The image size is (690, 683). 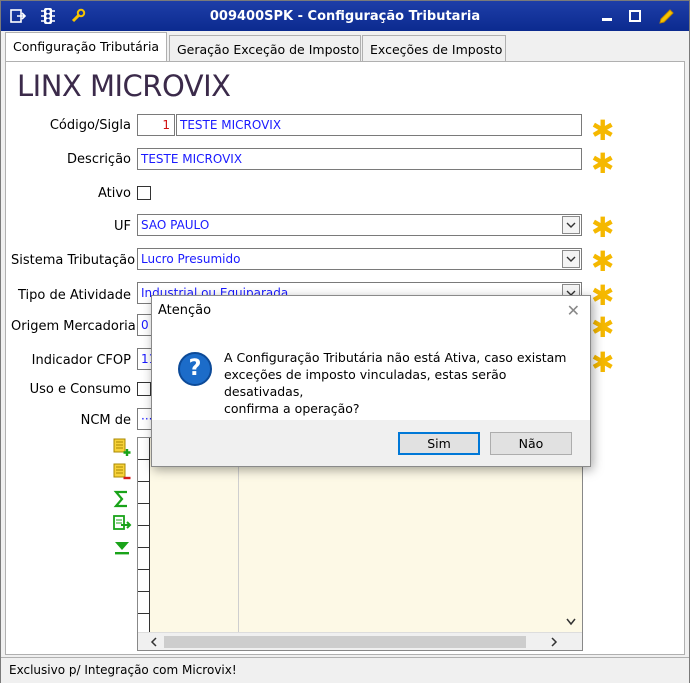 What do you see at coordinates (665, 16) in the screenshot?
I see `pencil-icon` at bounding box center [665, 16].